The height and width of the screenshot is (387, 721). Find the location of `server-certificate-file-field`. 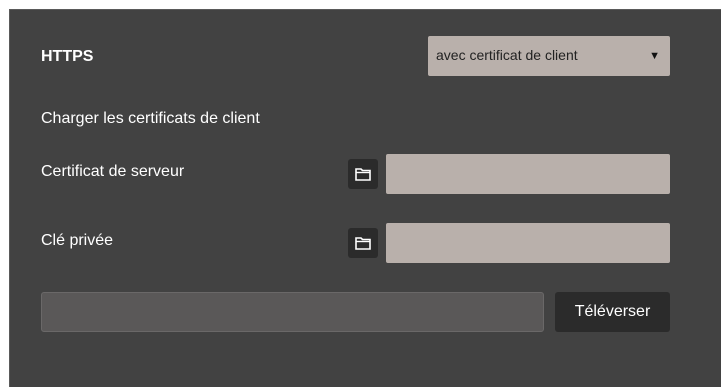

server-certificate-file-field is located at coordinates (528, 174).